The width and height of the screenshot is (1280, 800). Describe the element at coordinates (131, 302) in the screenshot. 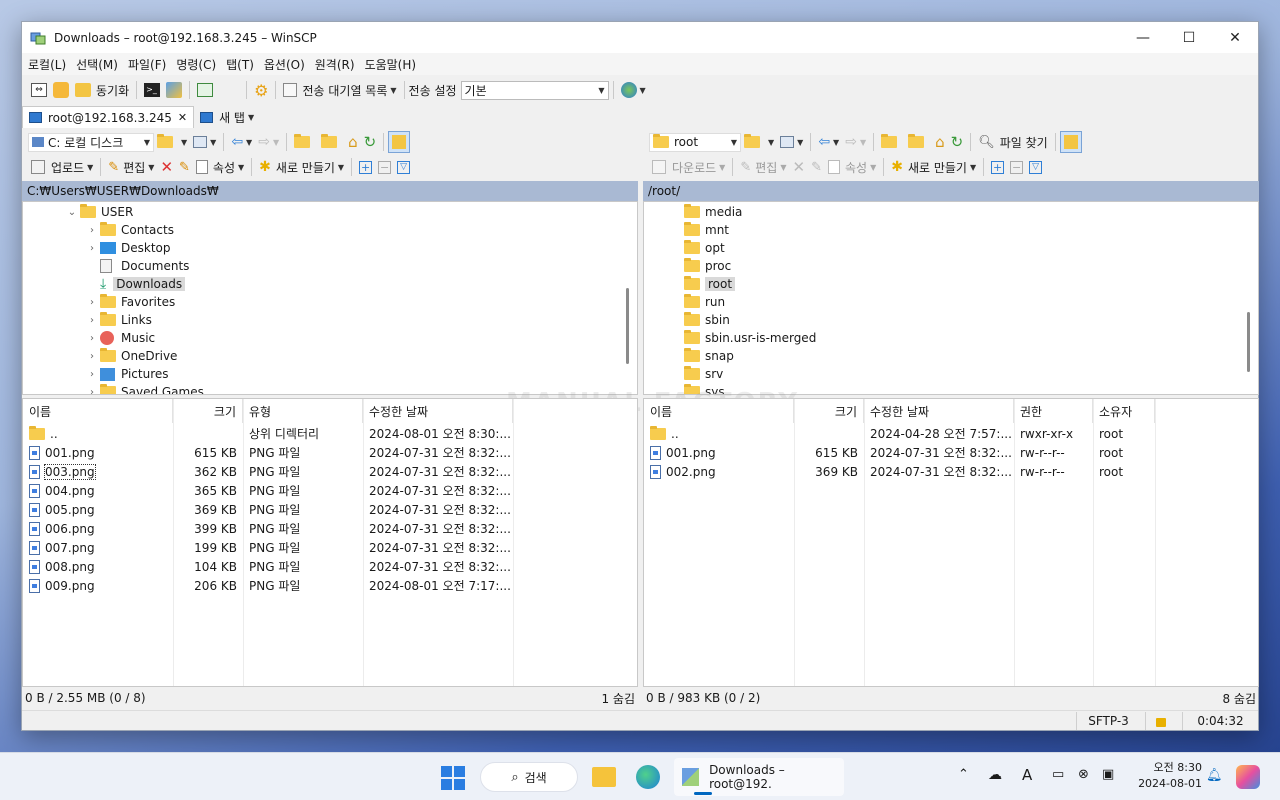

I see `tree-node-favorites: › Favorites` at that location.